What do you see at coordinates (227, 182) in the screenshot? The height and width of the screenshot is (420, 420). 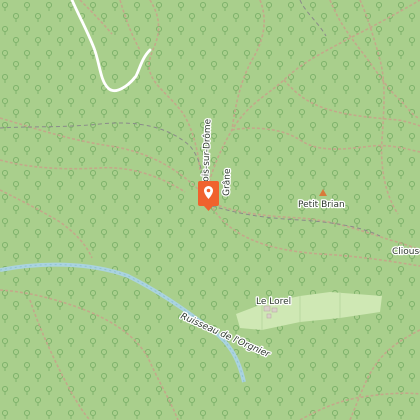 I see `road-label-grane: Grâne` at bounding box center [227, 182].